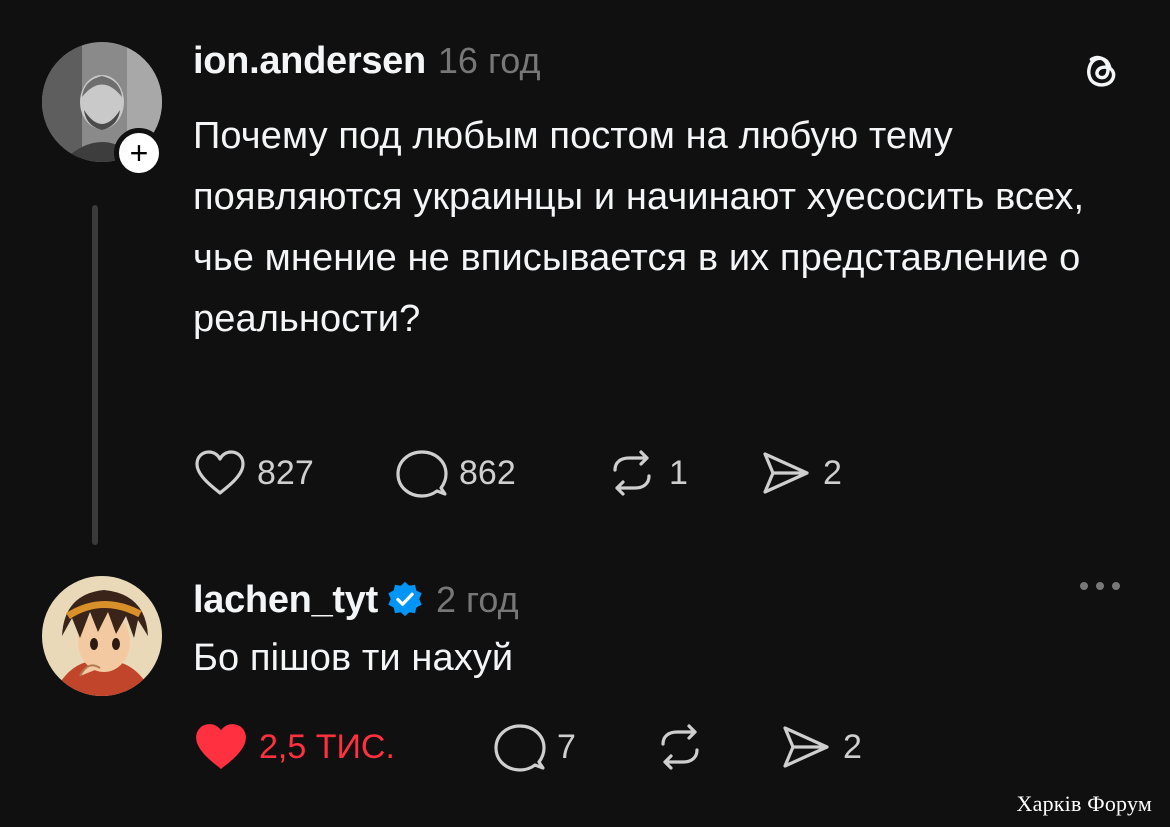  I want to click on reply-button: 7, so click(573, 747).